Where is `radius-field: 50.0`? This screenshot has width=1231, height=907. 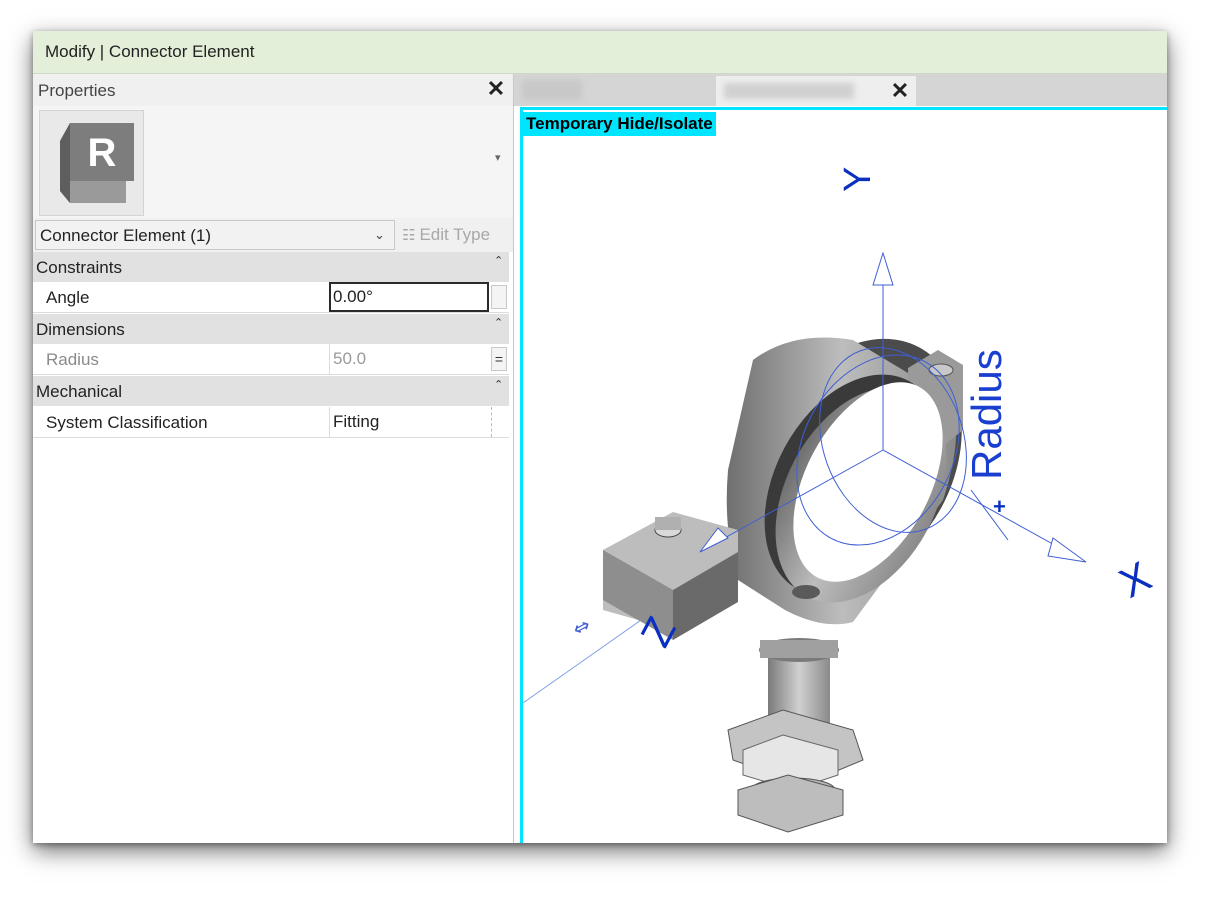 radius-field: 50.0 is located at coordinates (409, 359).